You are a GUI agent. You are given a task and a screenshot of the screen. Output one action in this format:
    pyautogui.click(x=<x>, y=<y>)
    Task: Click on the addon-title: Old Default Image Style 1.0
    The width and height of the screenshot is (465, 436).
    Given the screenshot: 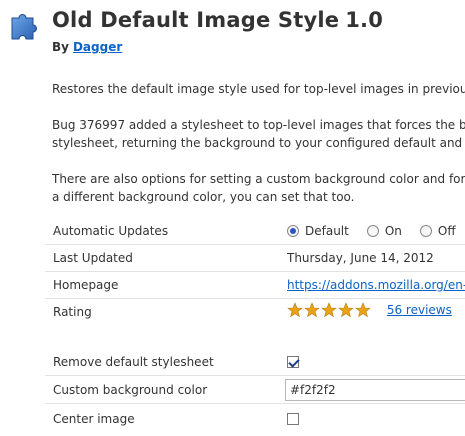 What is the action you would take?
    pyautogui.click(x=217, y=20)
    